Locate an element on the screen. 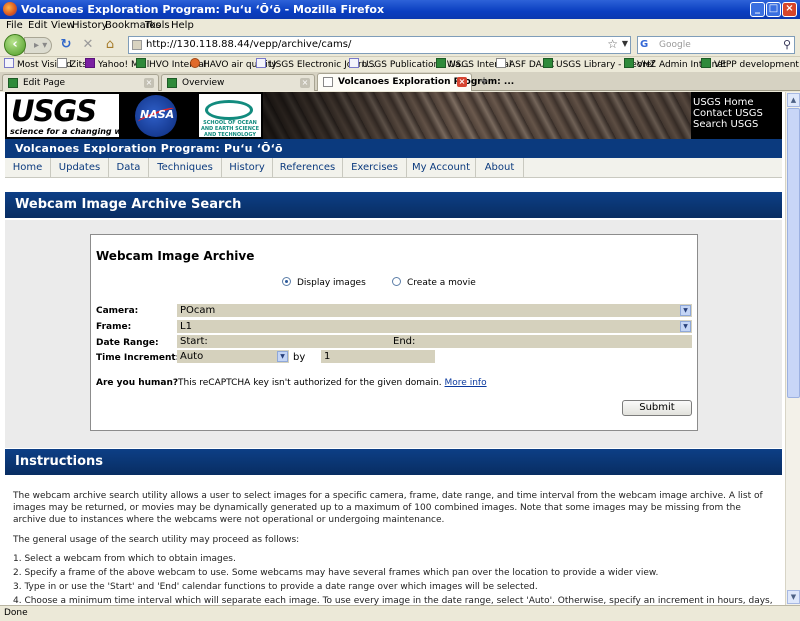  firefox-icon is located at coordinates (10, 9).